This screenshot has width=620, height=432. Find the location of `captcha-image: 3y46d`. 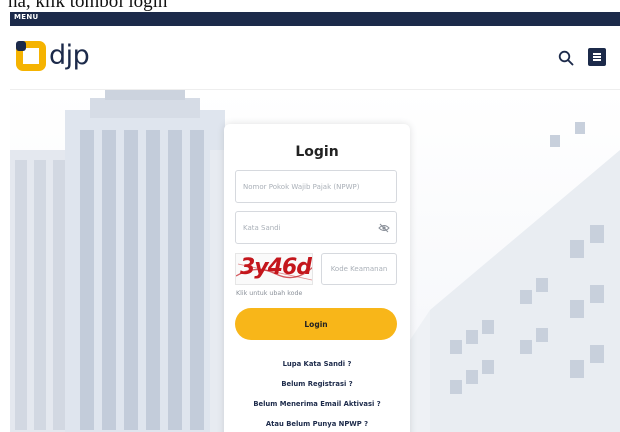

captcha-image: 3y46d is located at coordinates (274, 269).